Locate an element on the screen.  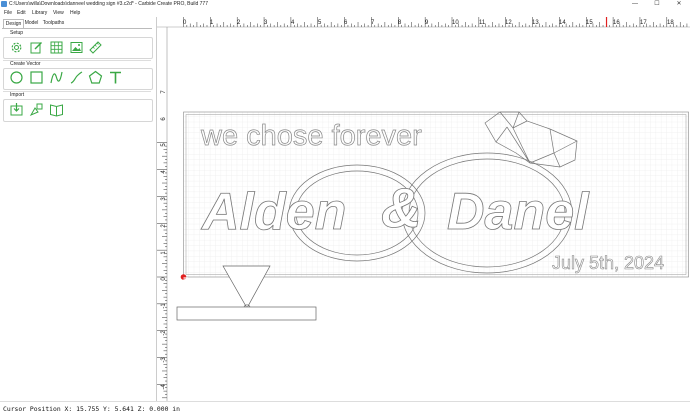
setup-section-label: Setup is located at coordinates (17, 33).